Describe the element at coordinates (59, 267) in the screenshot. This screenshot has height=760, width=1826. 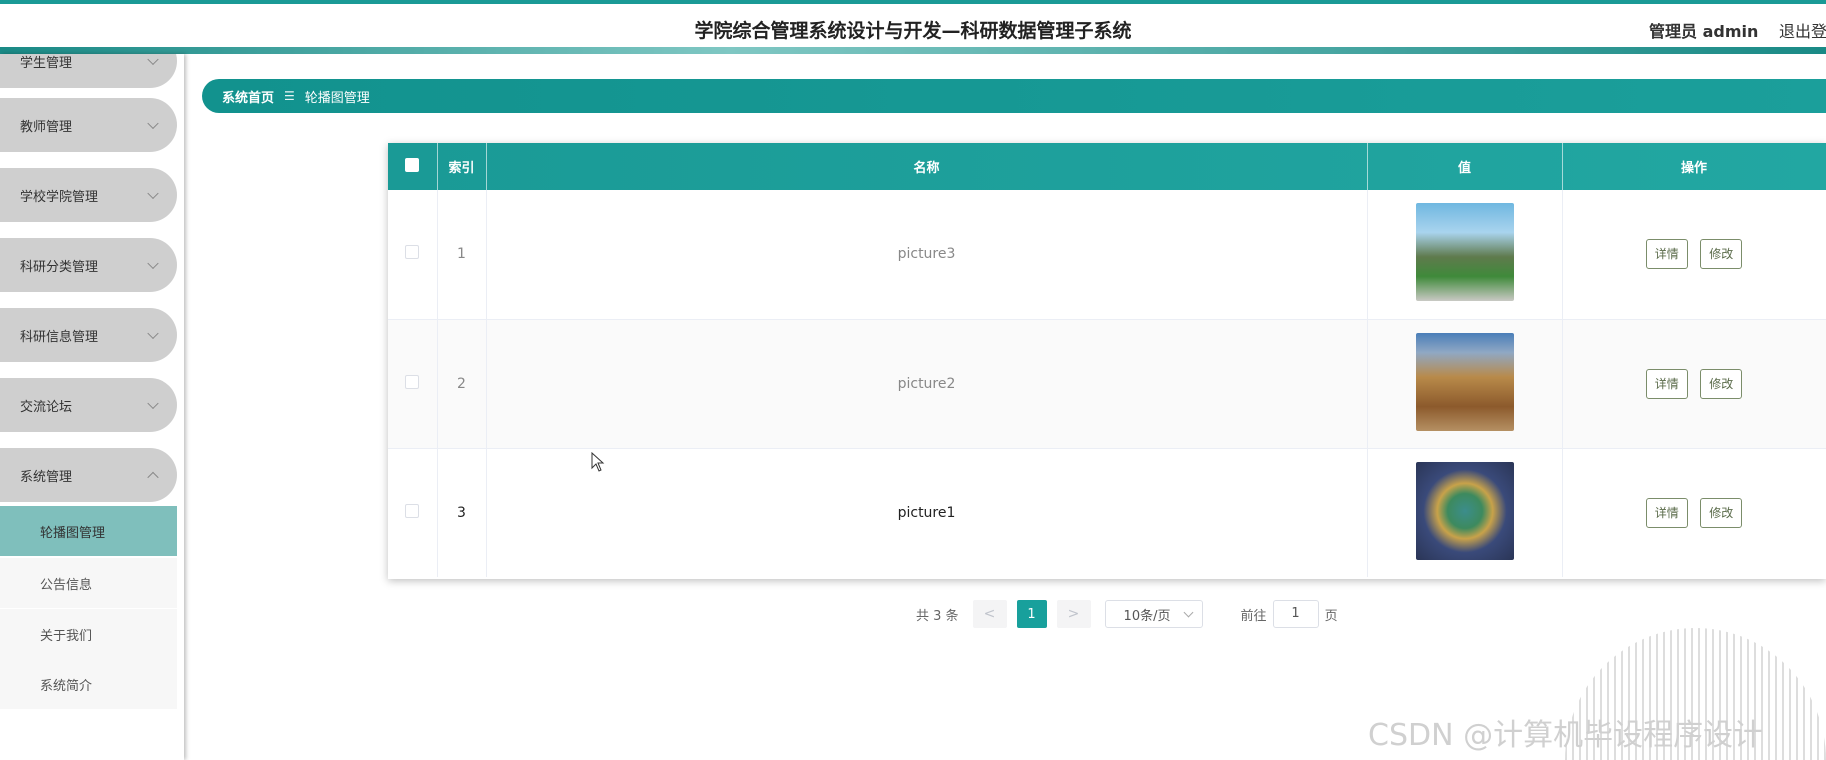
I see `sidebar-item-label: 科研分类管理` at that location.